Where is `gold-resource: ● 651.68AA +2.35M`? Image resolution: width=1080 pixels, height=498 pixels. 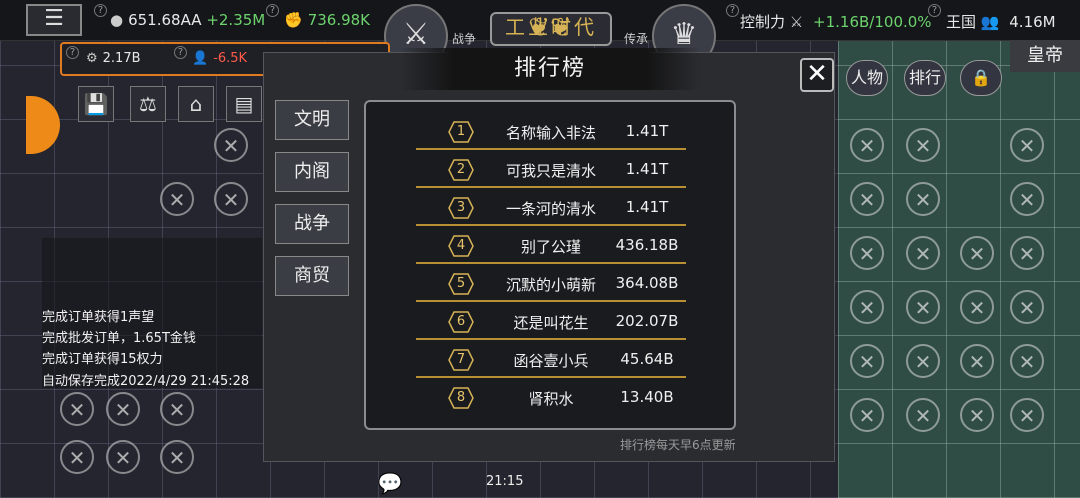
gold-resource: ● 651.68AA +2.35M is located at coordinates (187, 20).